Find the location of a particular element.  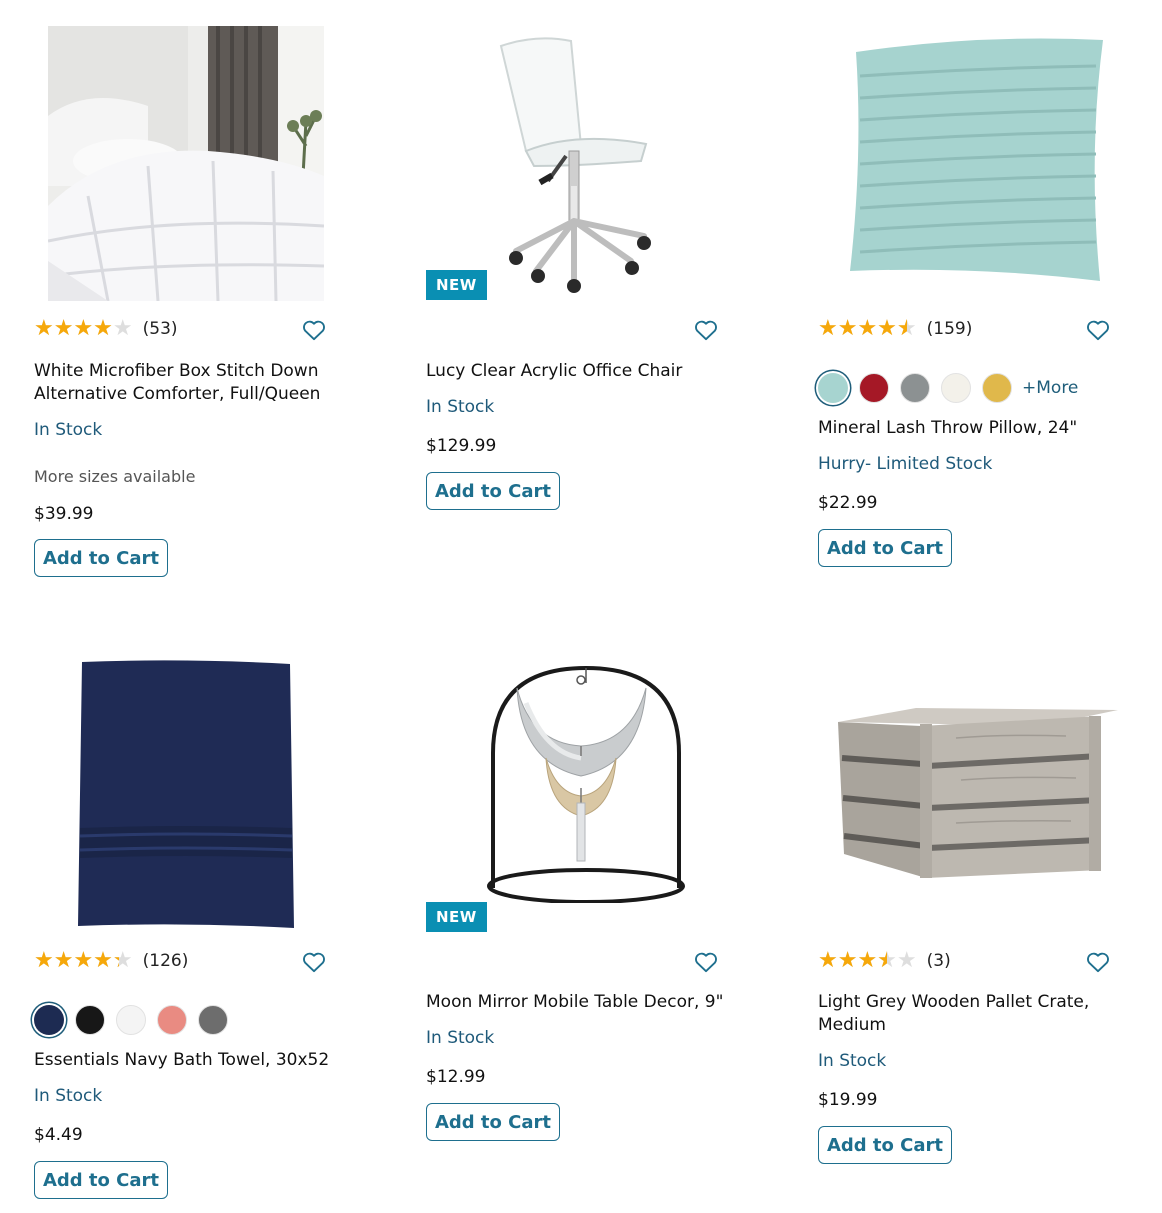

review-count: (126) is located at coordinates (166, 961).